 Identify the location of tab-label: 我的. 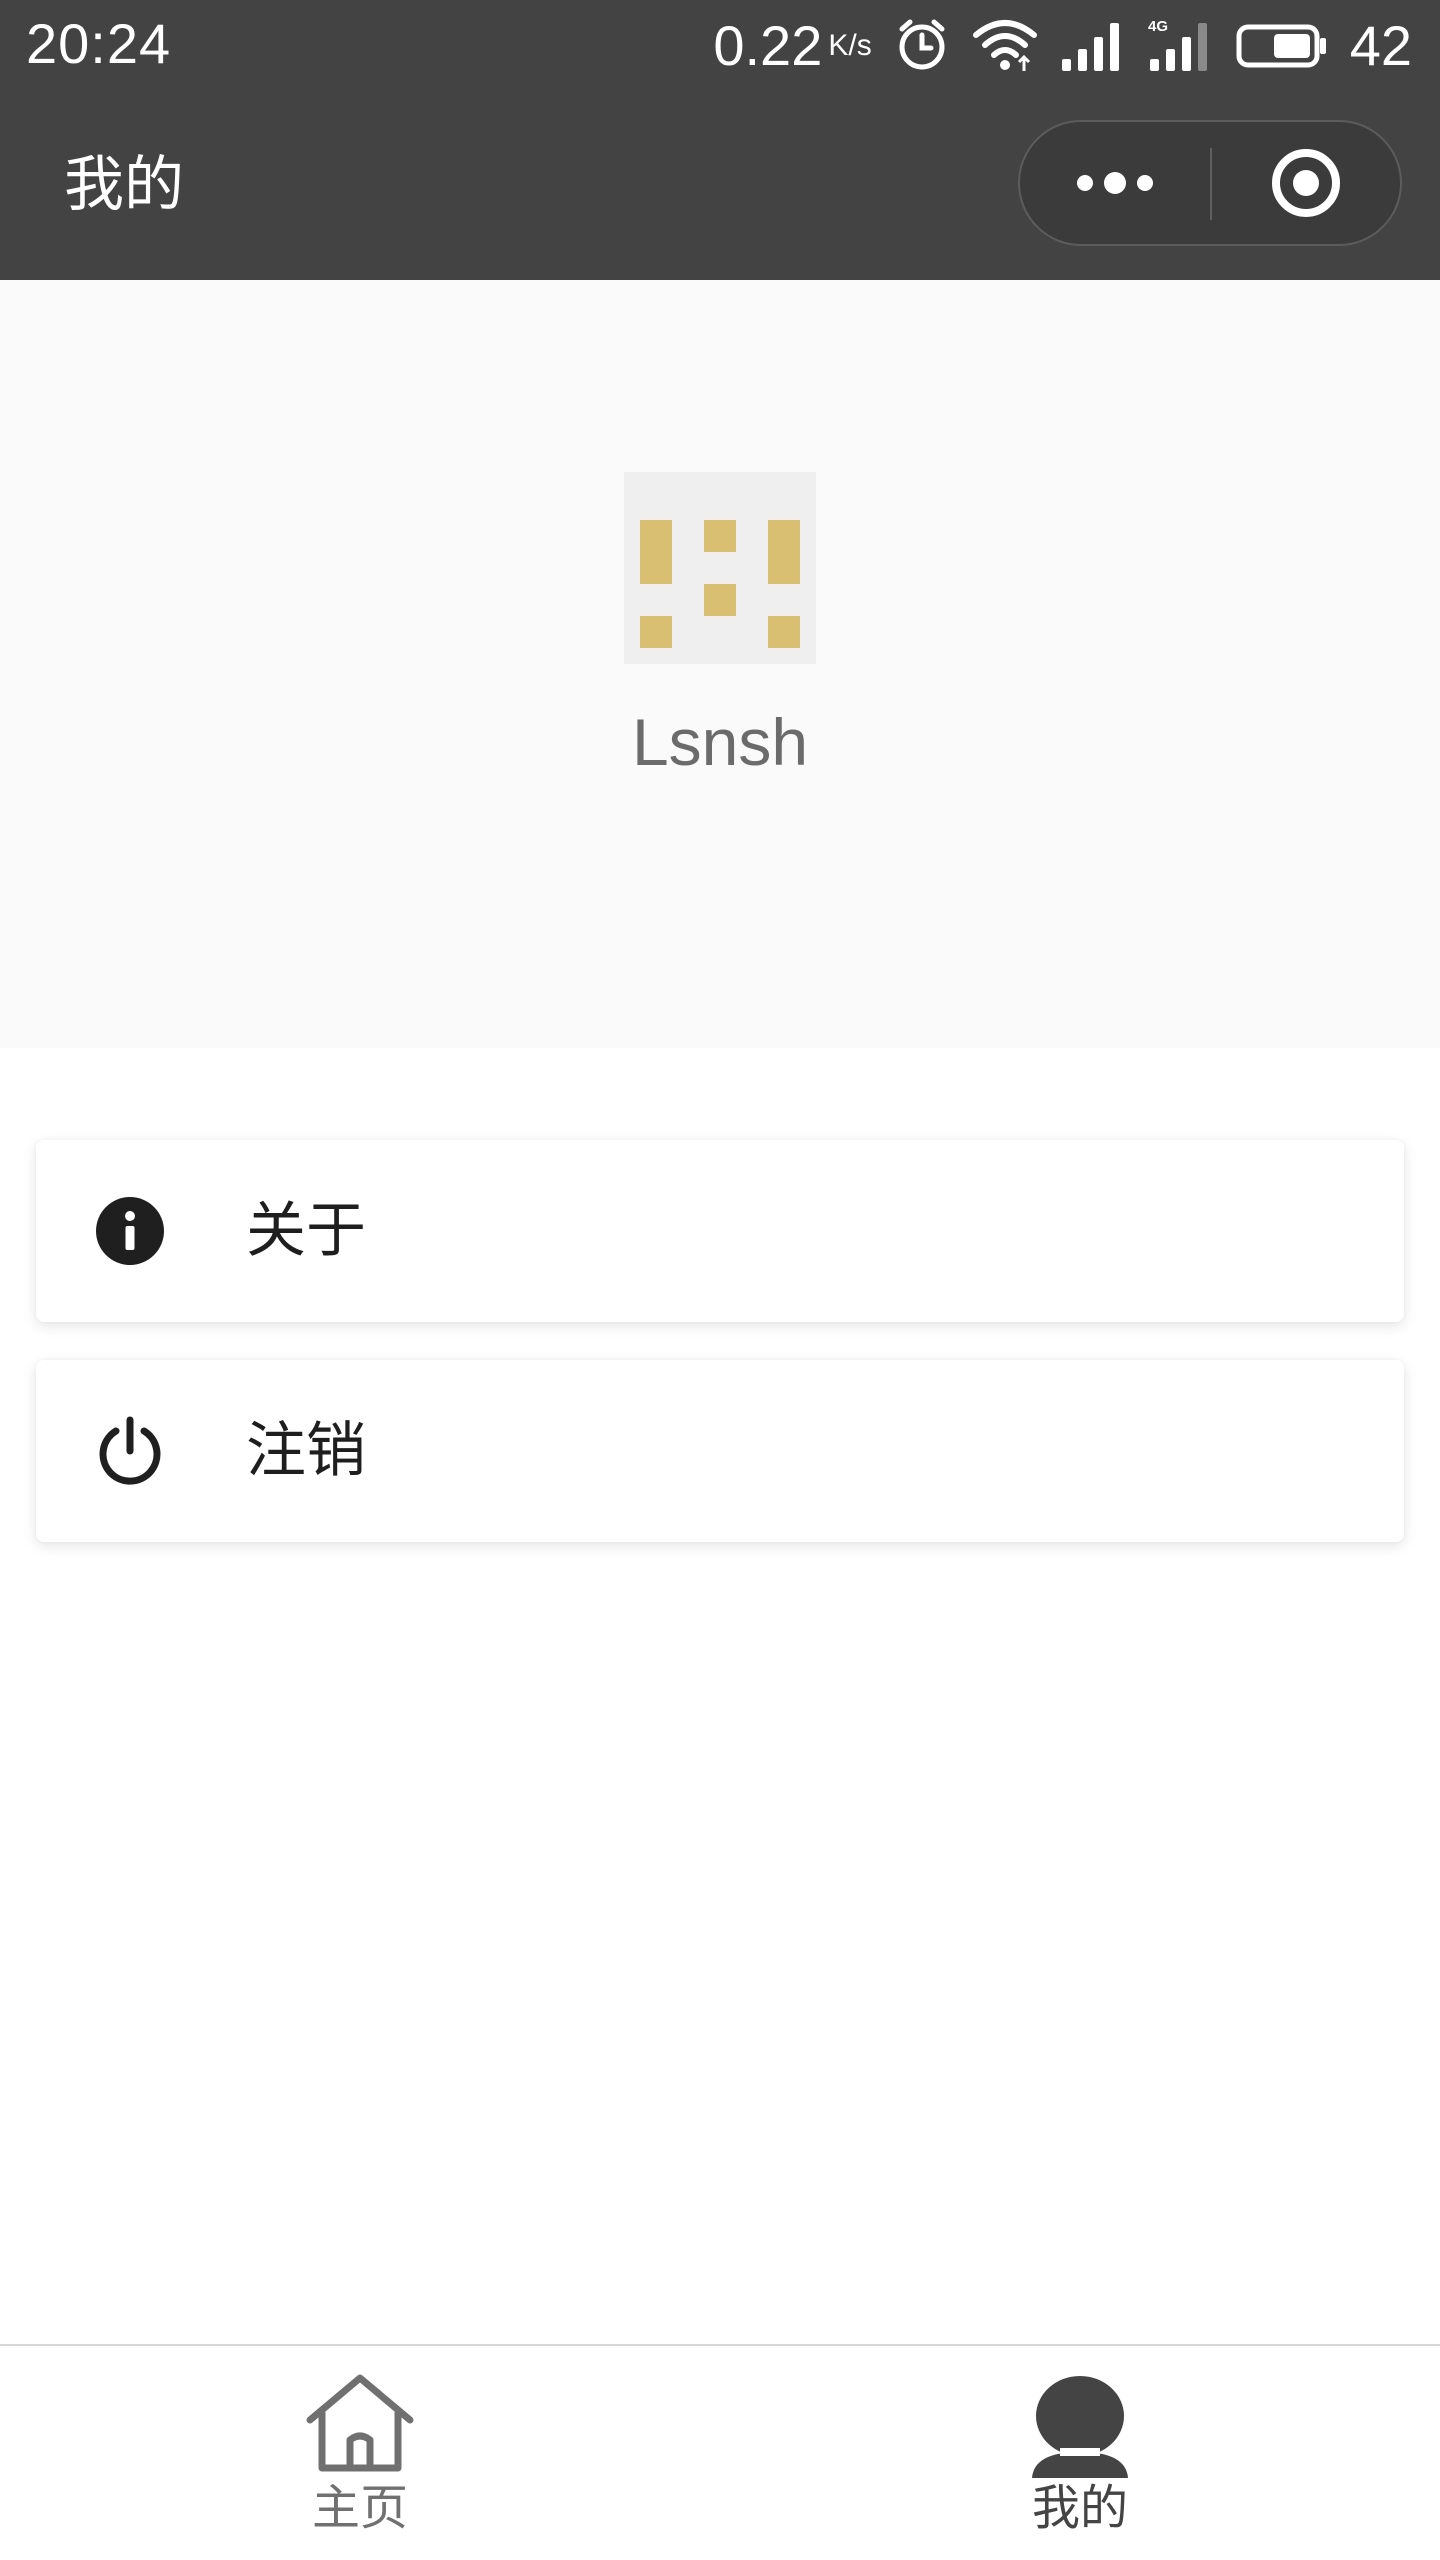
(1079, 2508).